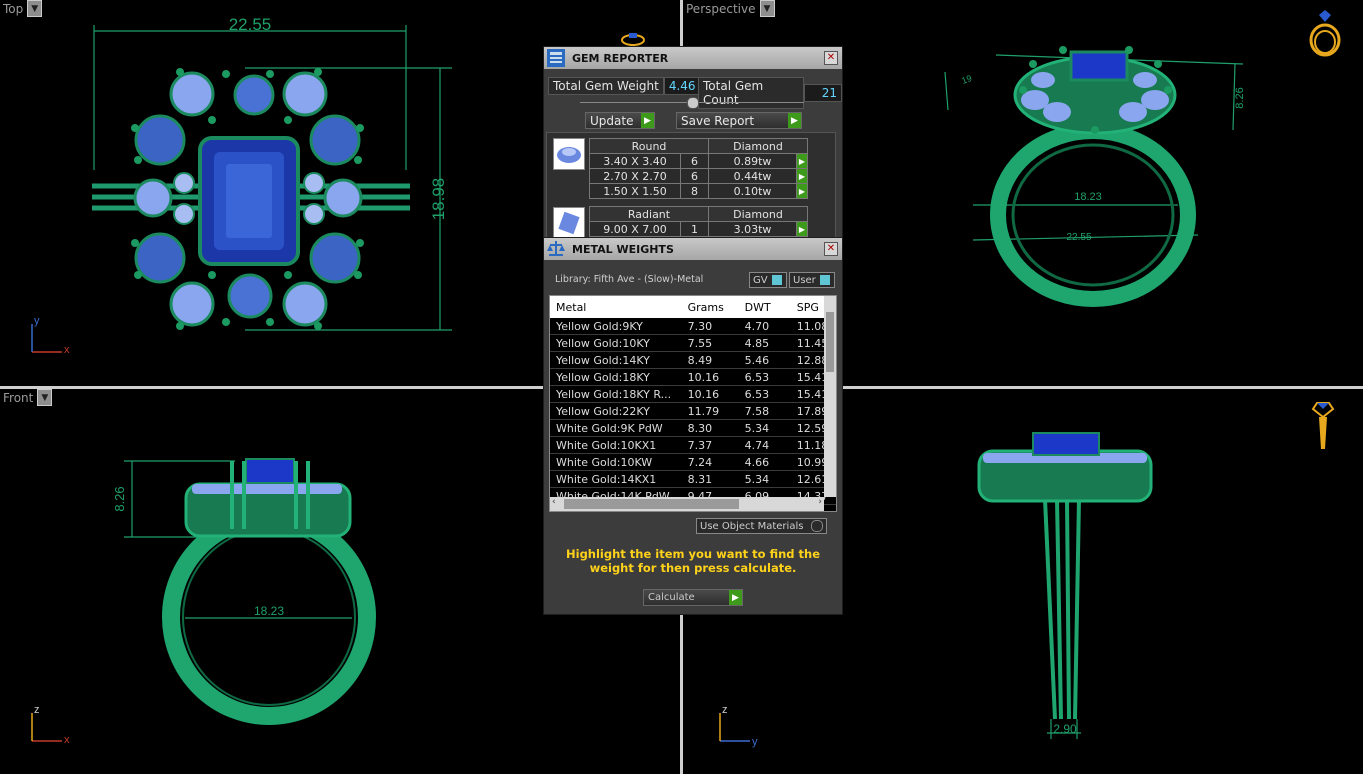 The width and height of the screenshot is (1363, 774). What do you see at coordinates (438, 199) in the screenshot?
I see `top-height-dim: 18.98` at bounding box center [438, 199].